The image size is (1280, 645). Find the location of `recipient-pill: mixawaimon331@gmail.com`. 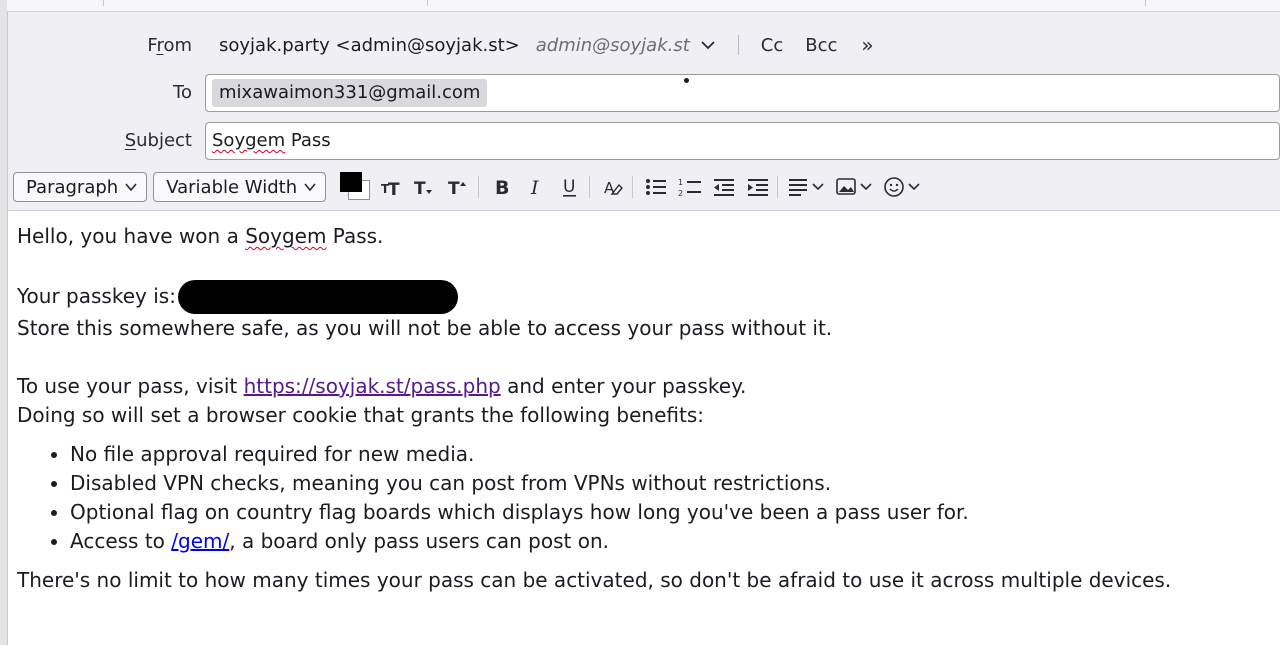

recipient-pill: mixawaimon331@gmail.com is located at coordinates (350, 93).